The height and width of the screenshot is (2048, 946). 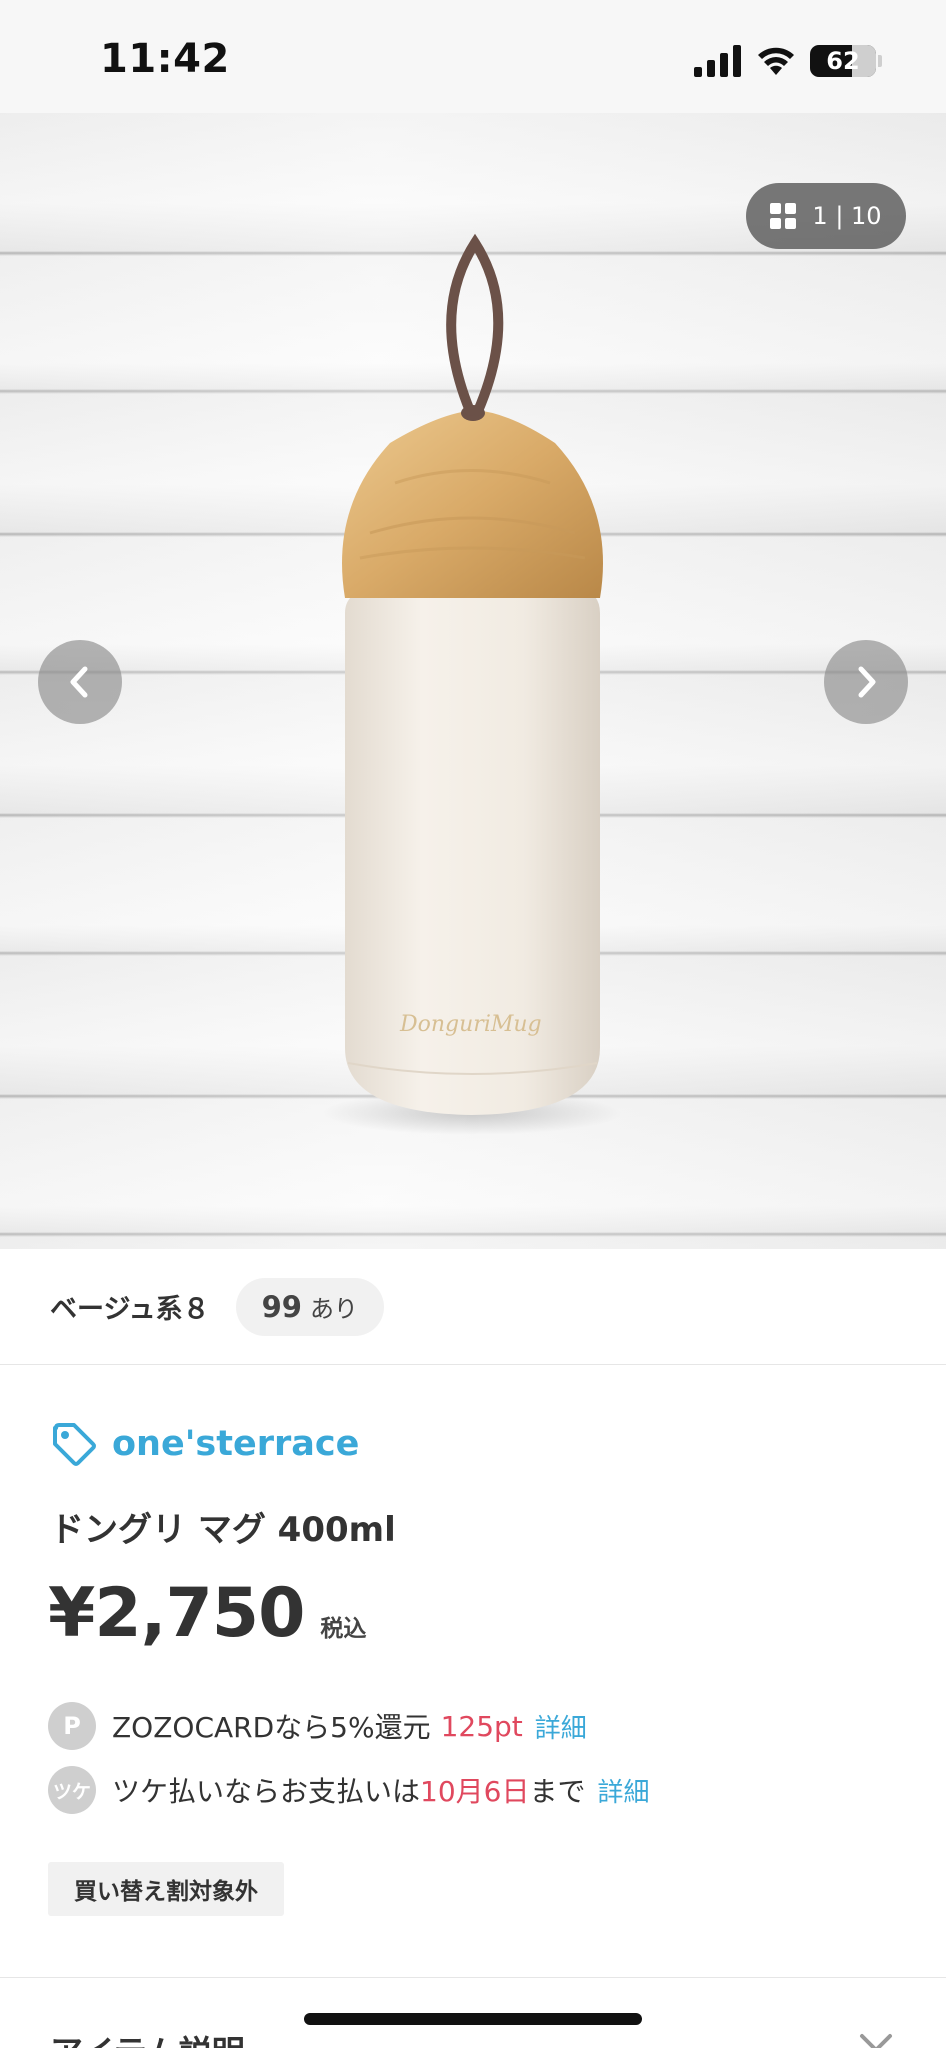 I want to click on stock-count: 99, so click(x=281, y=1306).